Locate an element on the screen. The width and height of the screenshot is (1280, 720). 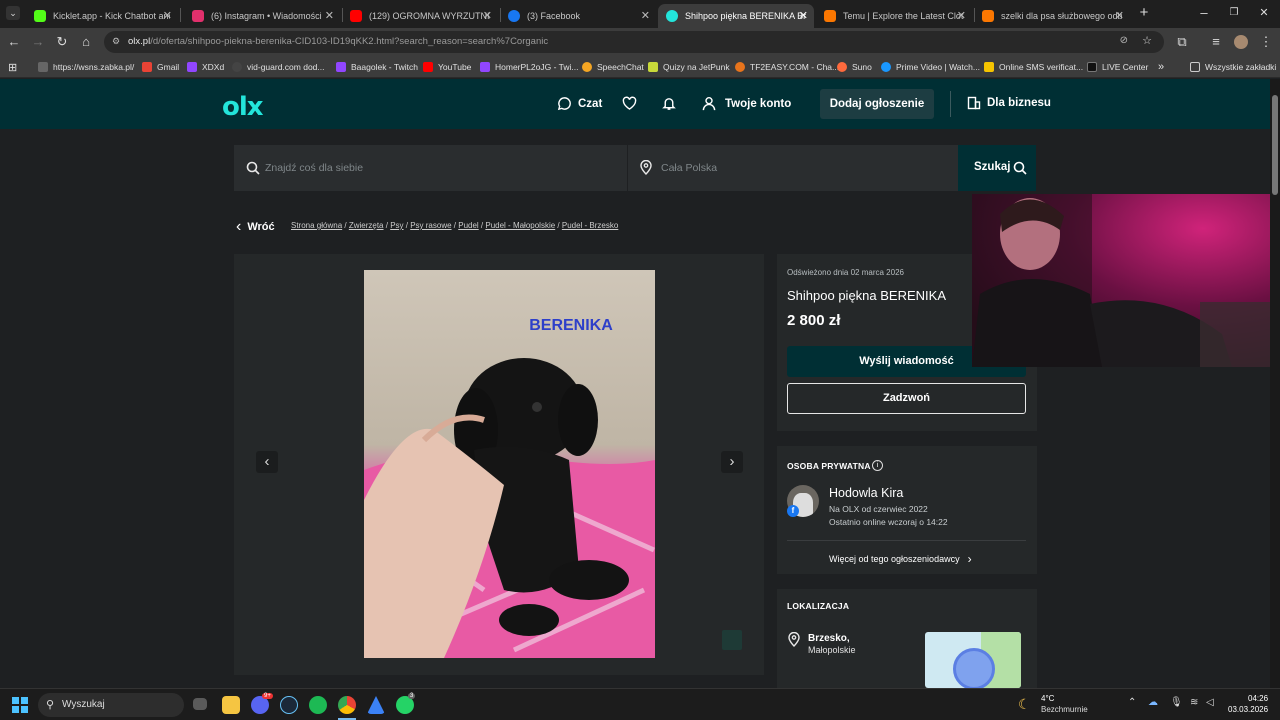
breadcrumb-item: Psy rasowe is located at coordinates (430, 225).